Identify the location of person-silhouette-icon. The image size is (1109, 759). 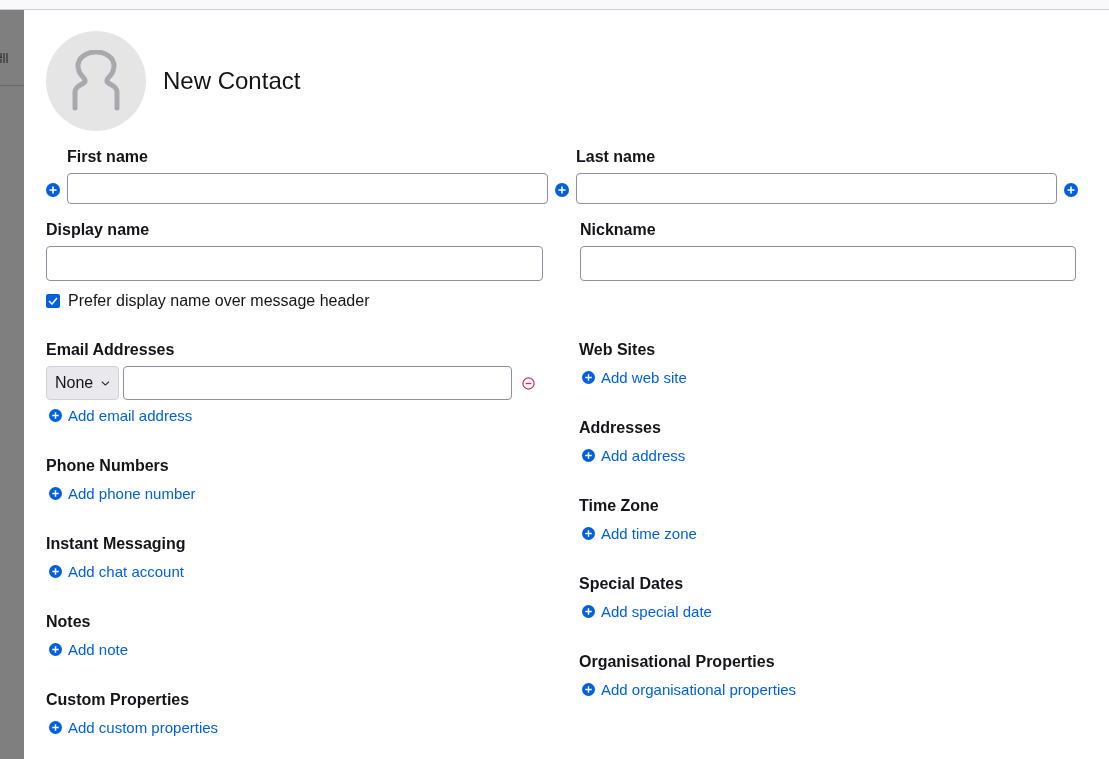
(96, 81).